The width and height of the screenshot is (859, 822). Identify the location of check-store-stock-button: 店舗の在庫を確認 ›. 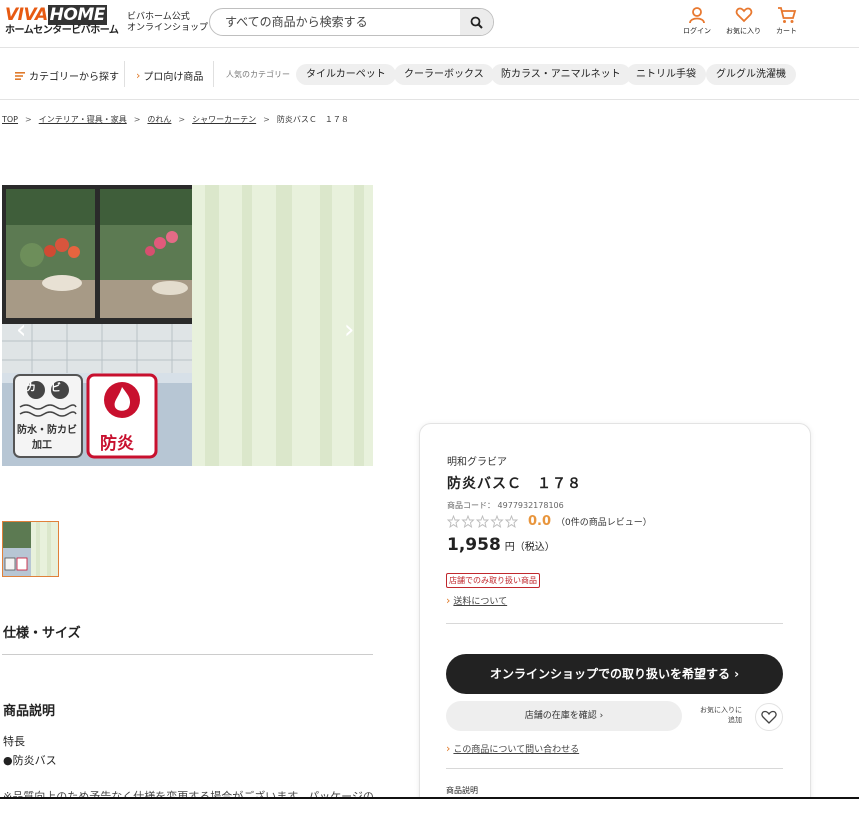
(564, 716).